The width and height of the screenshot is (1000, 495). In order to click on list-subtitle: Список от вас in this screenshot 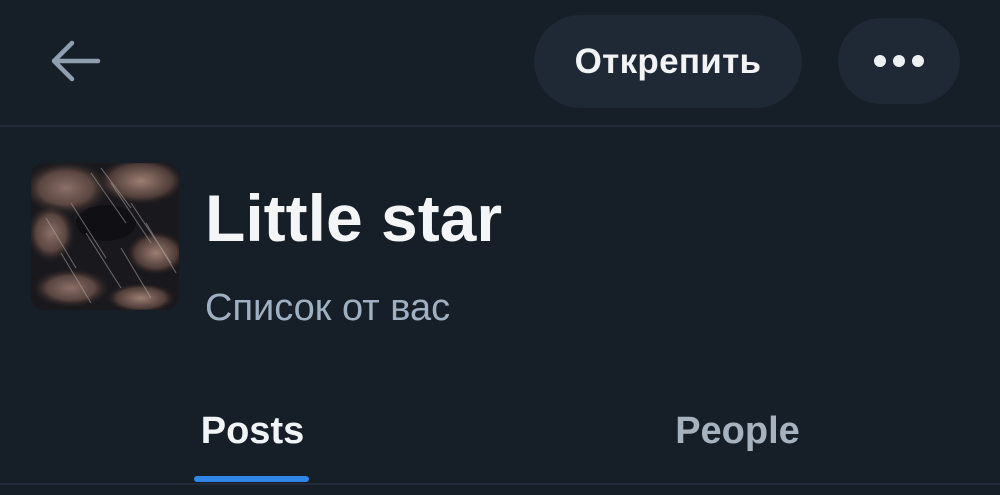, I will do `click(328, 308)`.